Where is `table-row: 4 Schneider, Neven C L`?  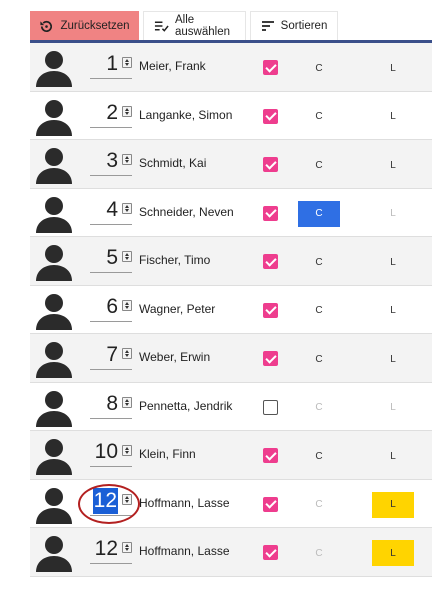
table-row: 4 Schneider, Neven C L is located at coordinates (231, 212).